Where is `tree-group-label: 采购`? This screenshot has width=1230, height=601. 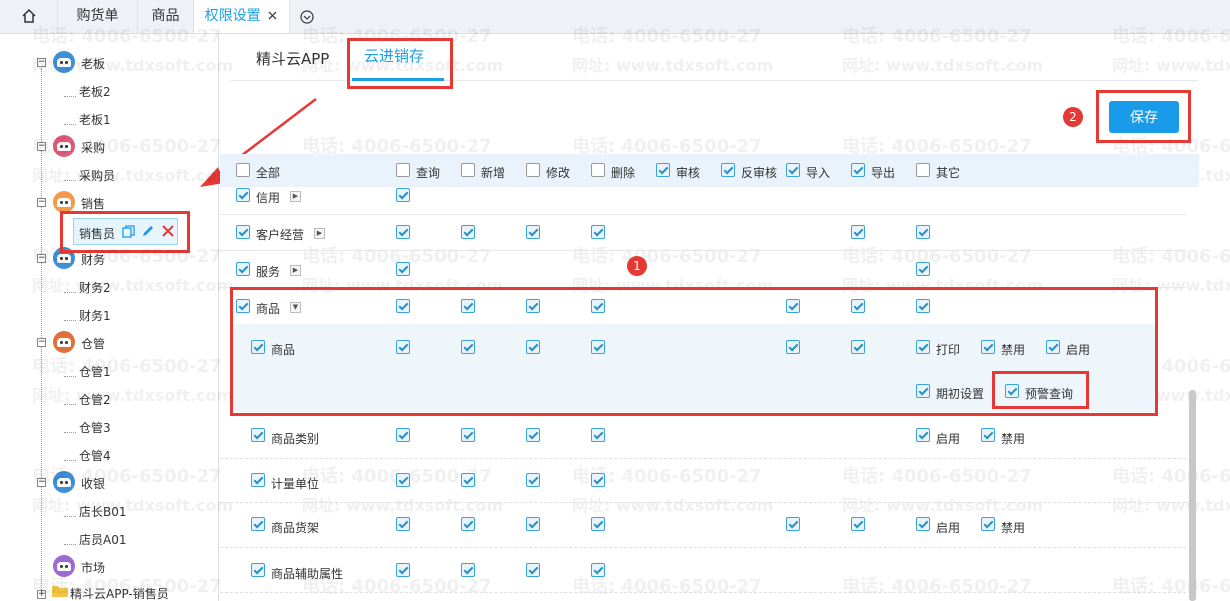 tree-group-label: 采购 is located at coordinates (93, 147).